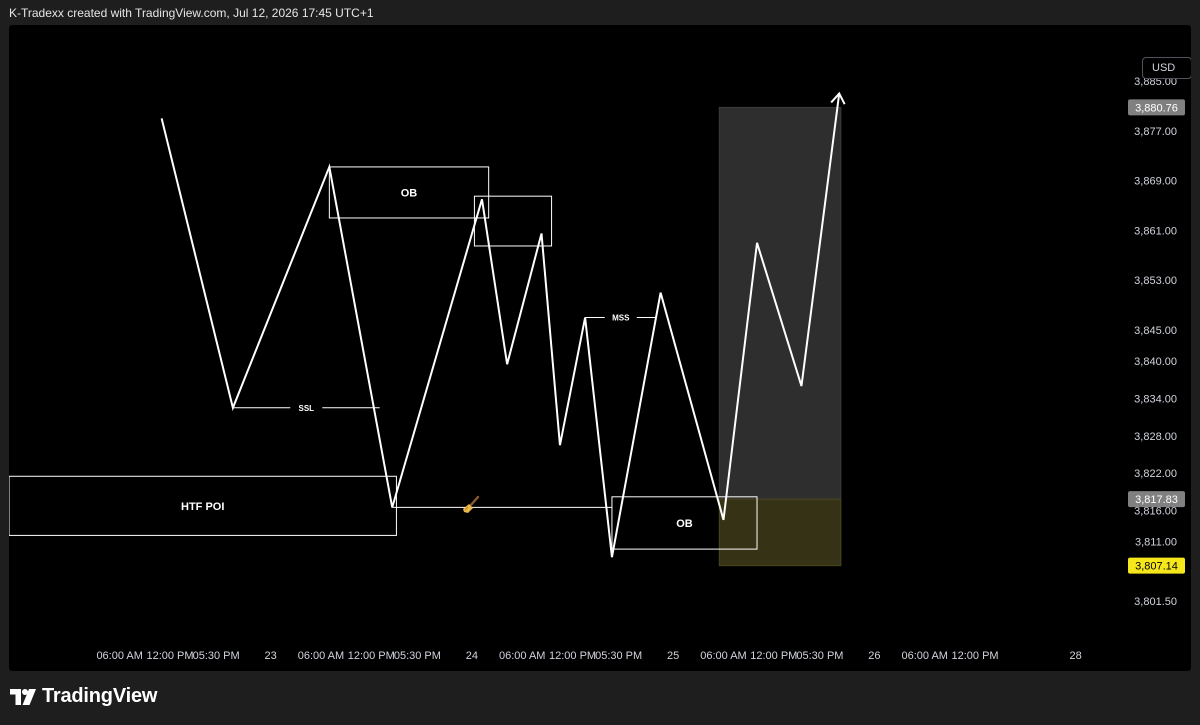 This screenshot has height=725, width=1200. Describe the element at coordinates (1166, 68) in the screenshot. I see `currency-button: USD` at that location.